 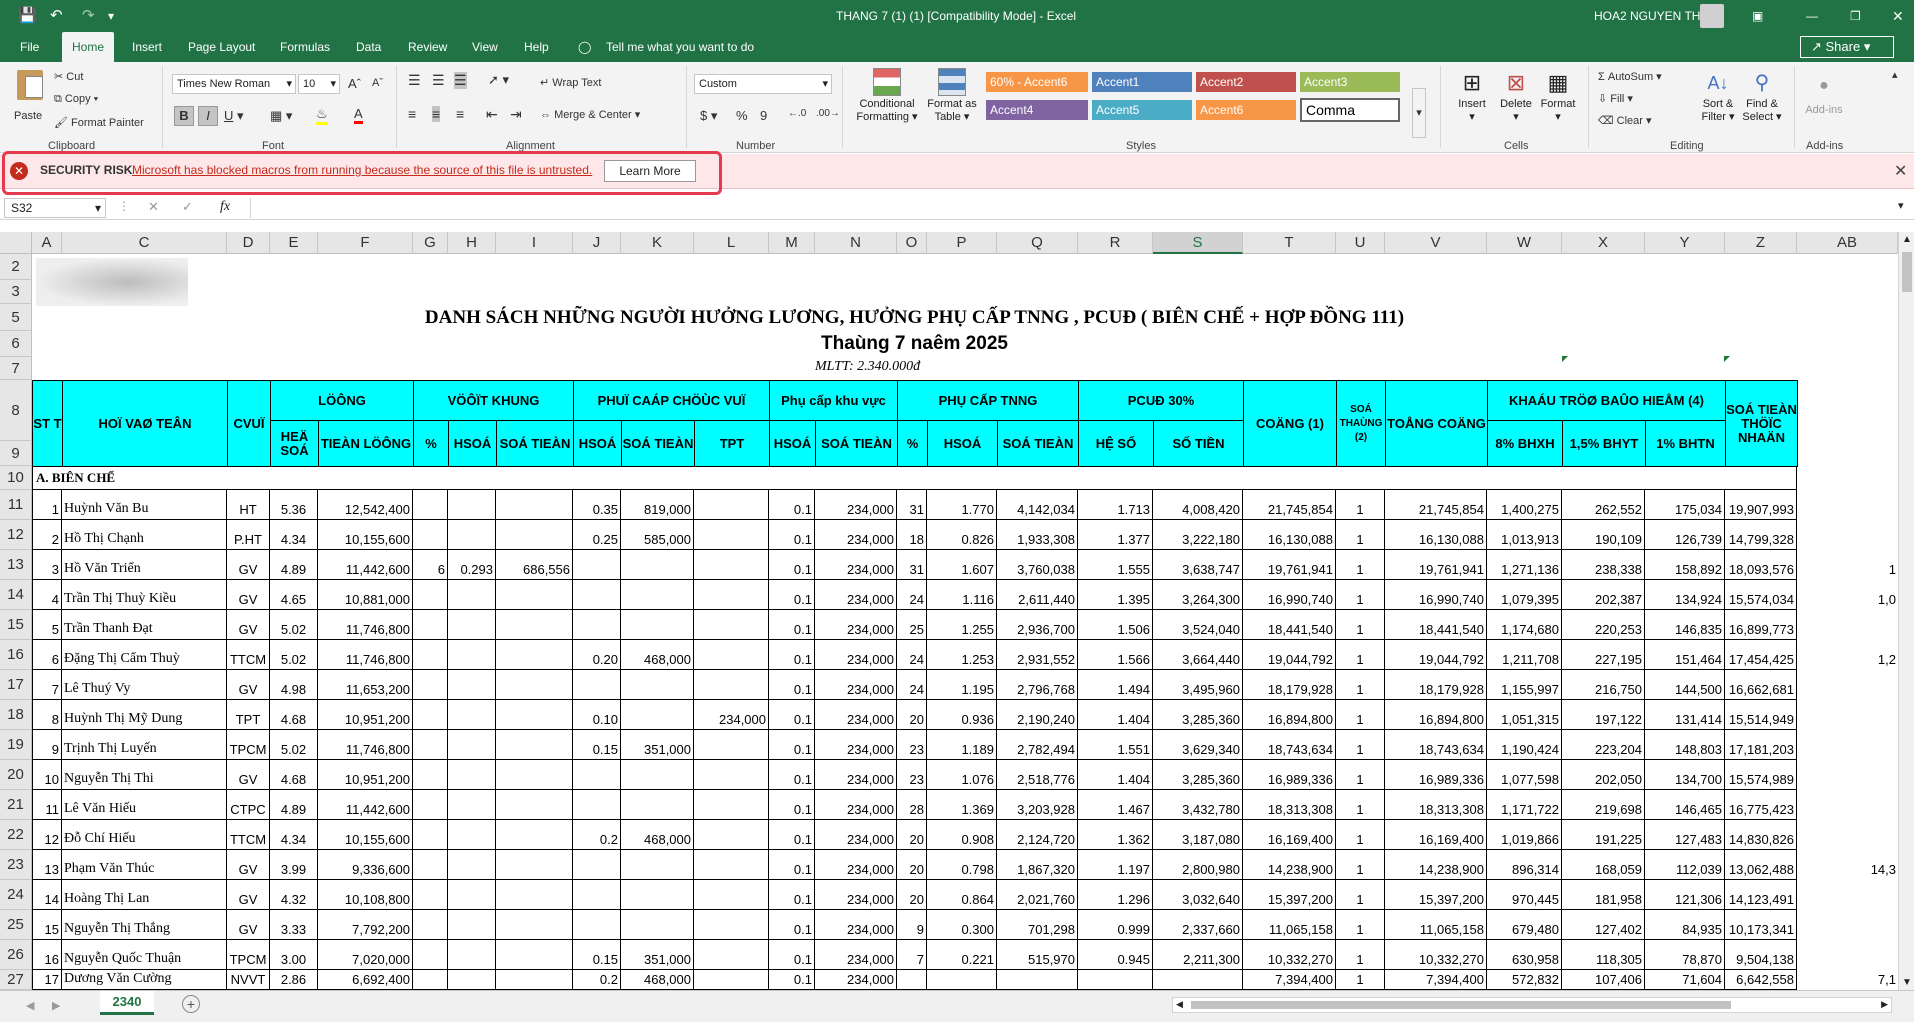 What do you see at coordinates (76, 99) in the screenshot?
I see `copy-button: ⧉ Copy ▾` at bounding box center [76, 99].